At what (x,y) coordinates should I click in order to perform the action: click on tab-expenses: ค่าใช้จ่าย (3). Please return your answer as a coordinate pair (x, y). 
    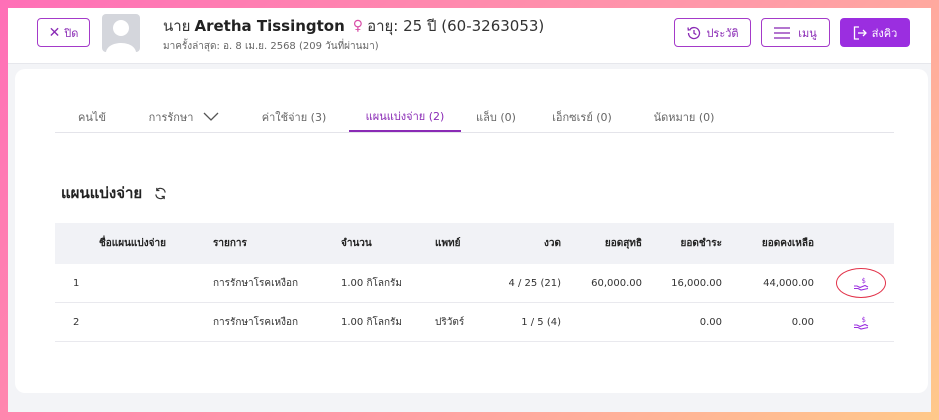
    Looking at the image, I should click on (294, 116).